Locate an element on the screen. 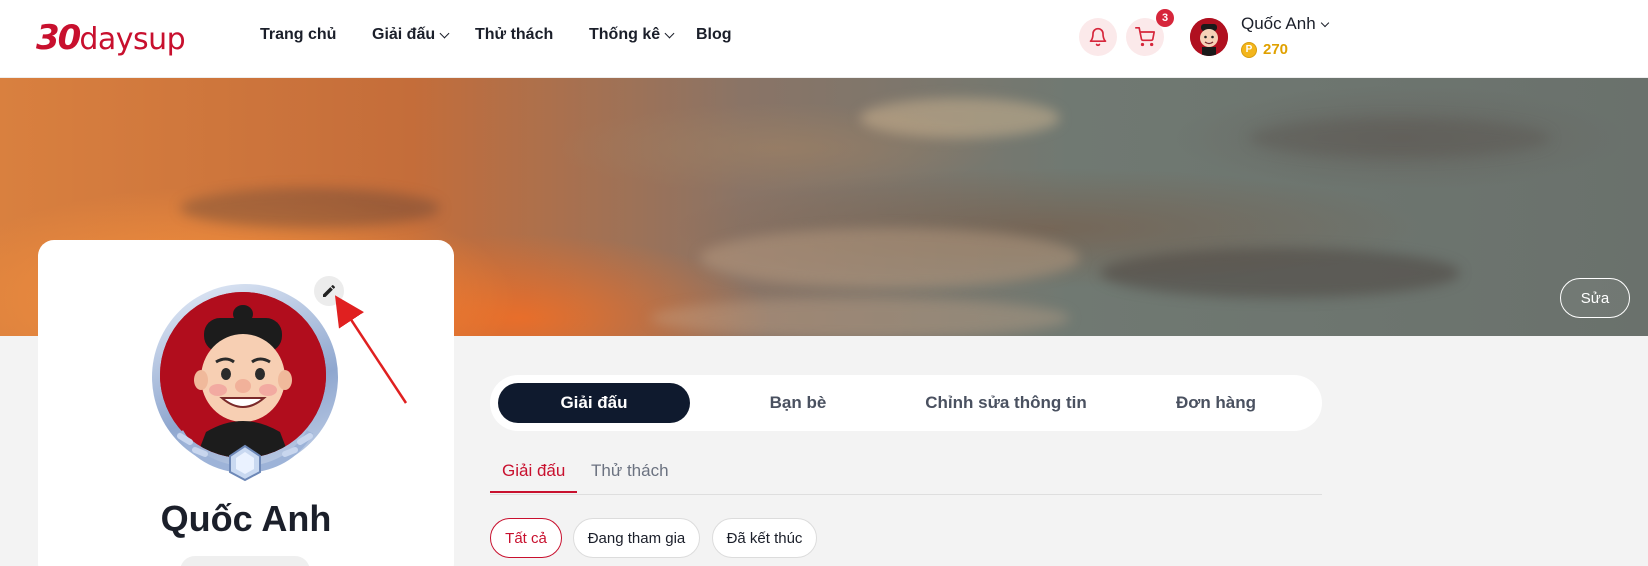 The width and height of the screenshot is (1648, 566). tab-tournaments: Giải đấu is located at coordinates (594, 403).